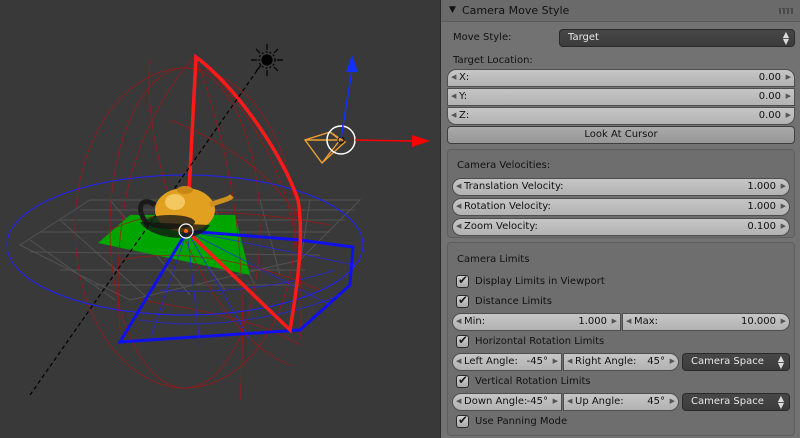 The image size is (800, 438). Describe the element at coordinates (621, 135) in the screenshot. I see `look-at-cursor-button: Look At Cursor` at that location.